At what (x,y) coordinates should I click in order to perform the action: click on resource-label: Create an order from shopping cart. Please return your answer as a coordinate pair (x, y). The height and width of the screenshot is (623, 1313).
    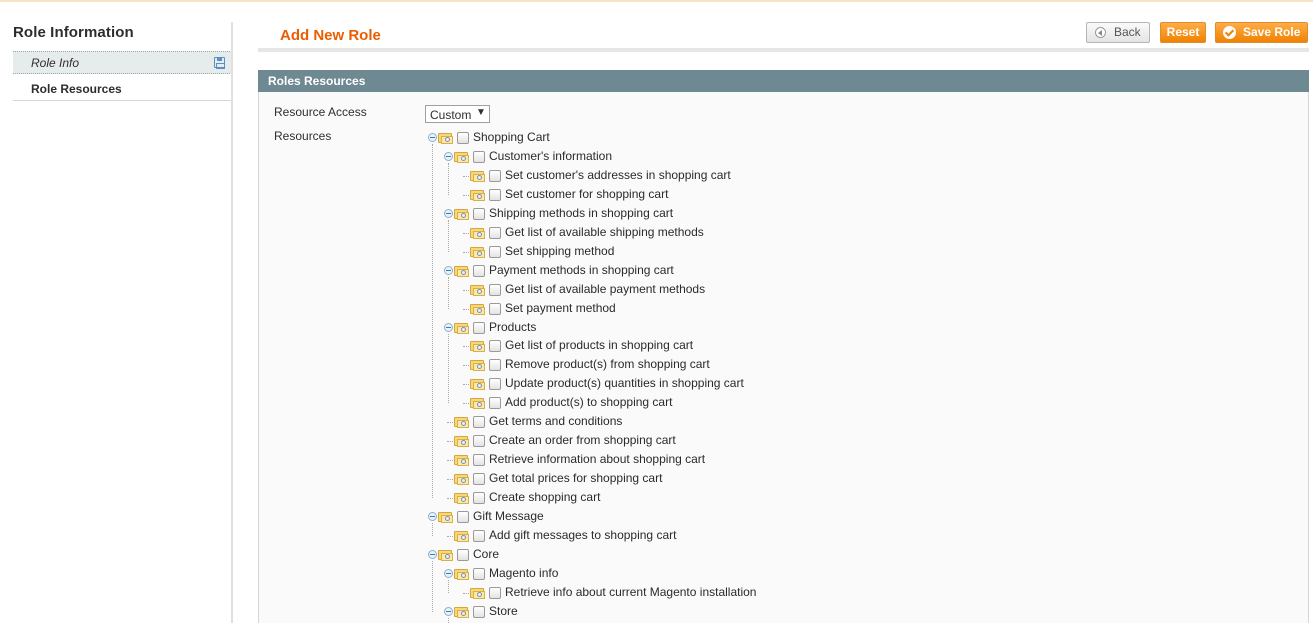
    Looking at the image, I should click on (582, 440).